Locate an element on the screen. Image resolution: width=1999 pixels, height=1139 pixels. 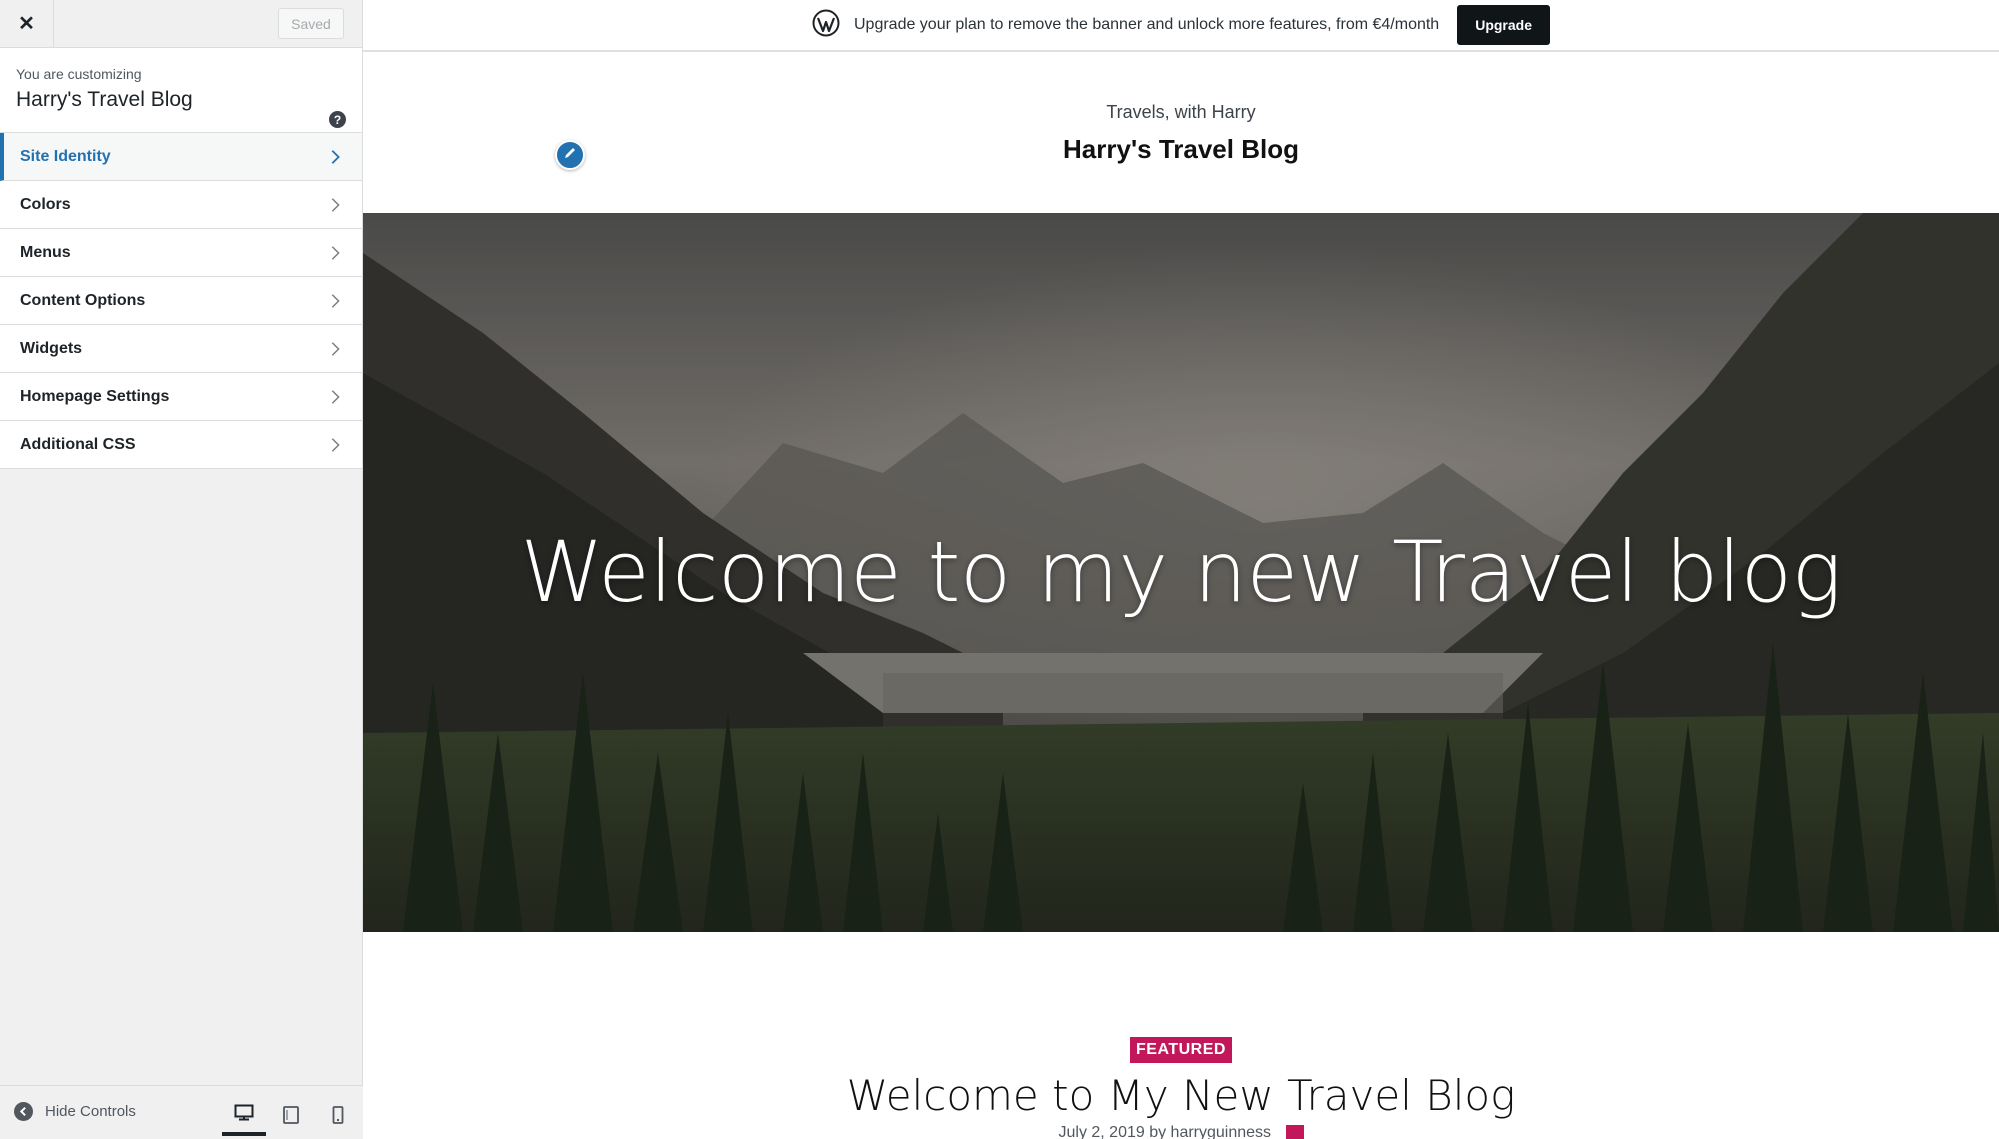
section-label: Content Options is located at coordinates (83, 300).